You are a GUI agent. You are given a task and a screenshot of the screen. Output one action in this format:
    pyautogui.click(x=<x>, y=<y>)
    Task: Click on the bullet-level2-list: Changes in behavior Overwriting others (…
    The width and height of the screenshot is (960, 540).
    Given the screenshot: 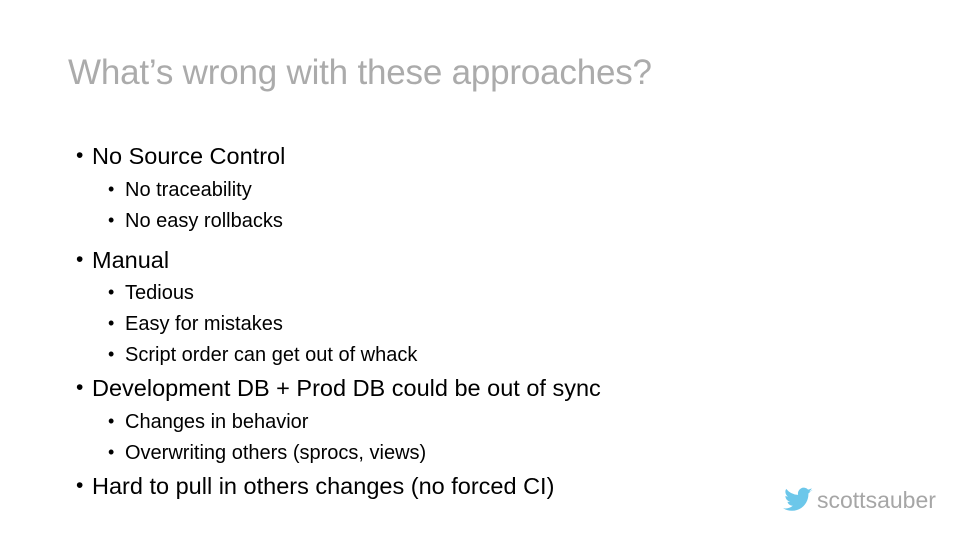 What is the action you would take?
    pyautogui.click(x=440, y=437)
    